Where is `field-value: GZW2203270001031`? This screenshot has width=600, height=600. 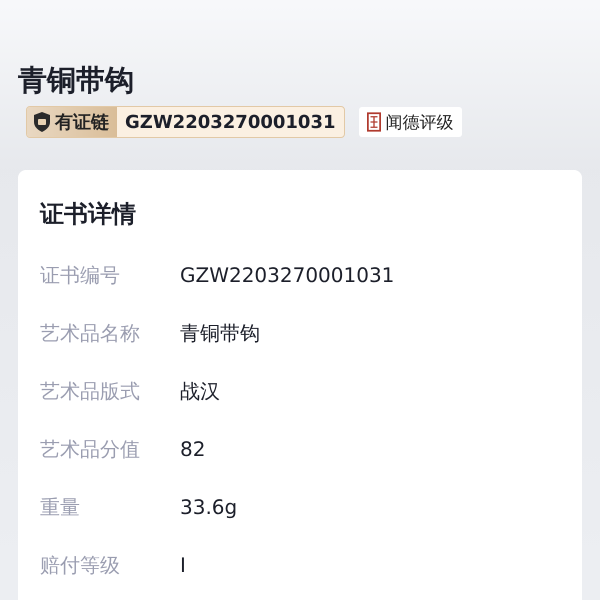 field-value: GZW2203270001031 is located at coordinates (287, 275).